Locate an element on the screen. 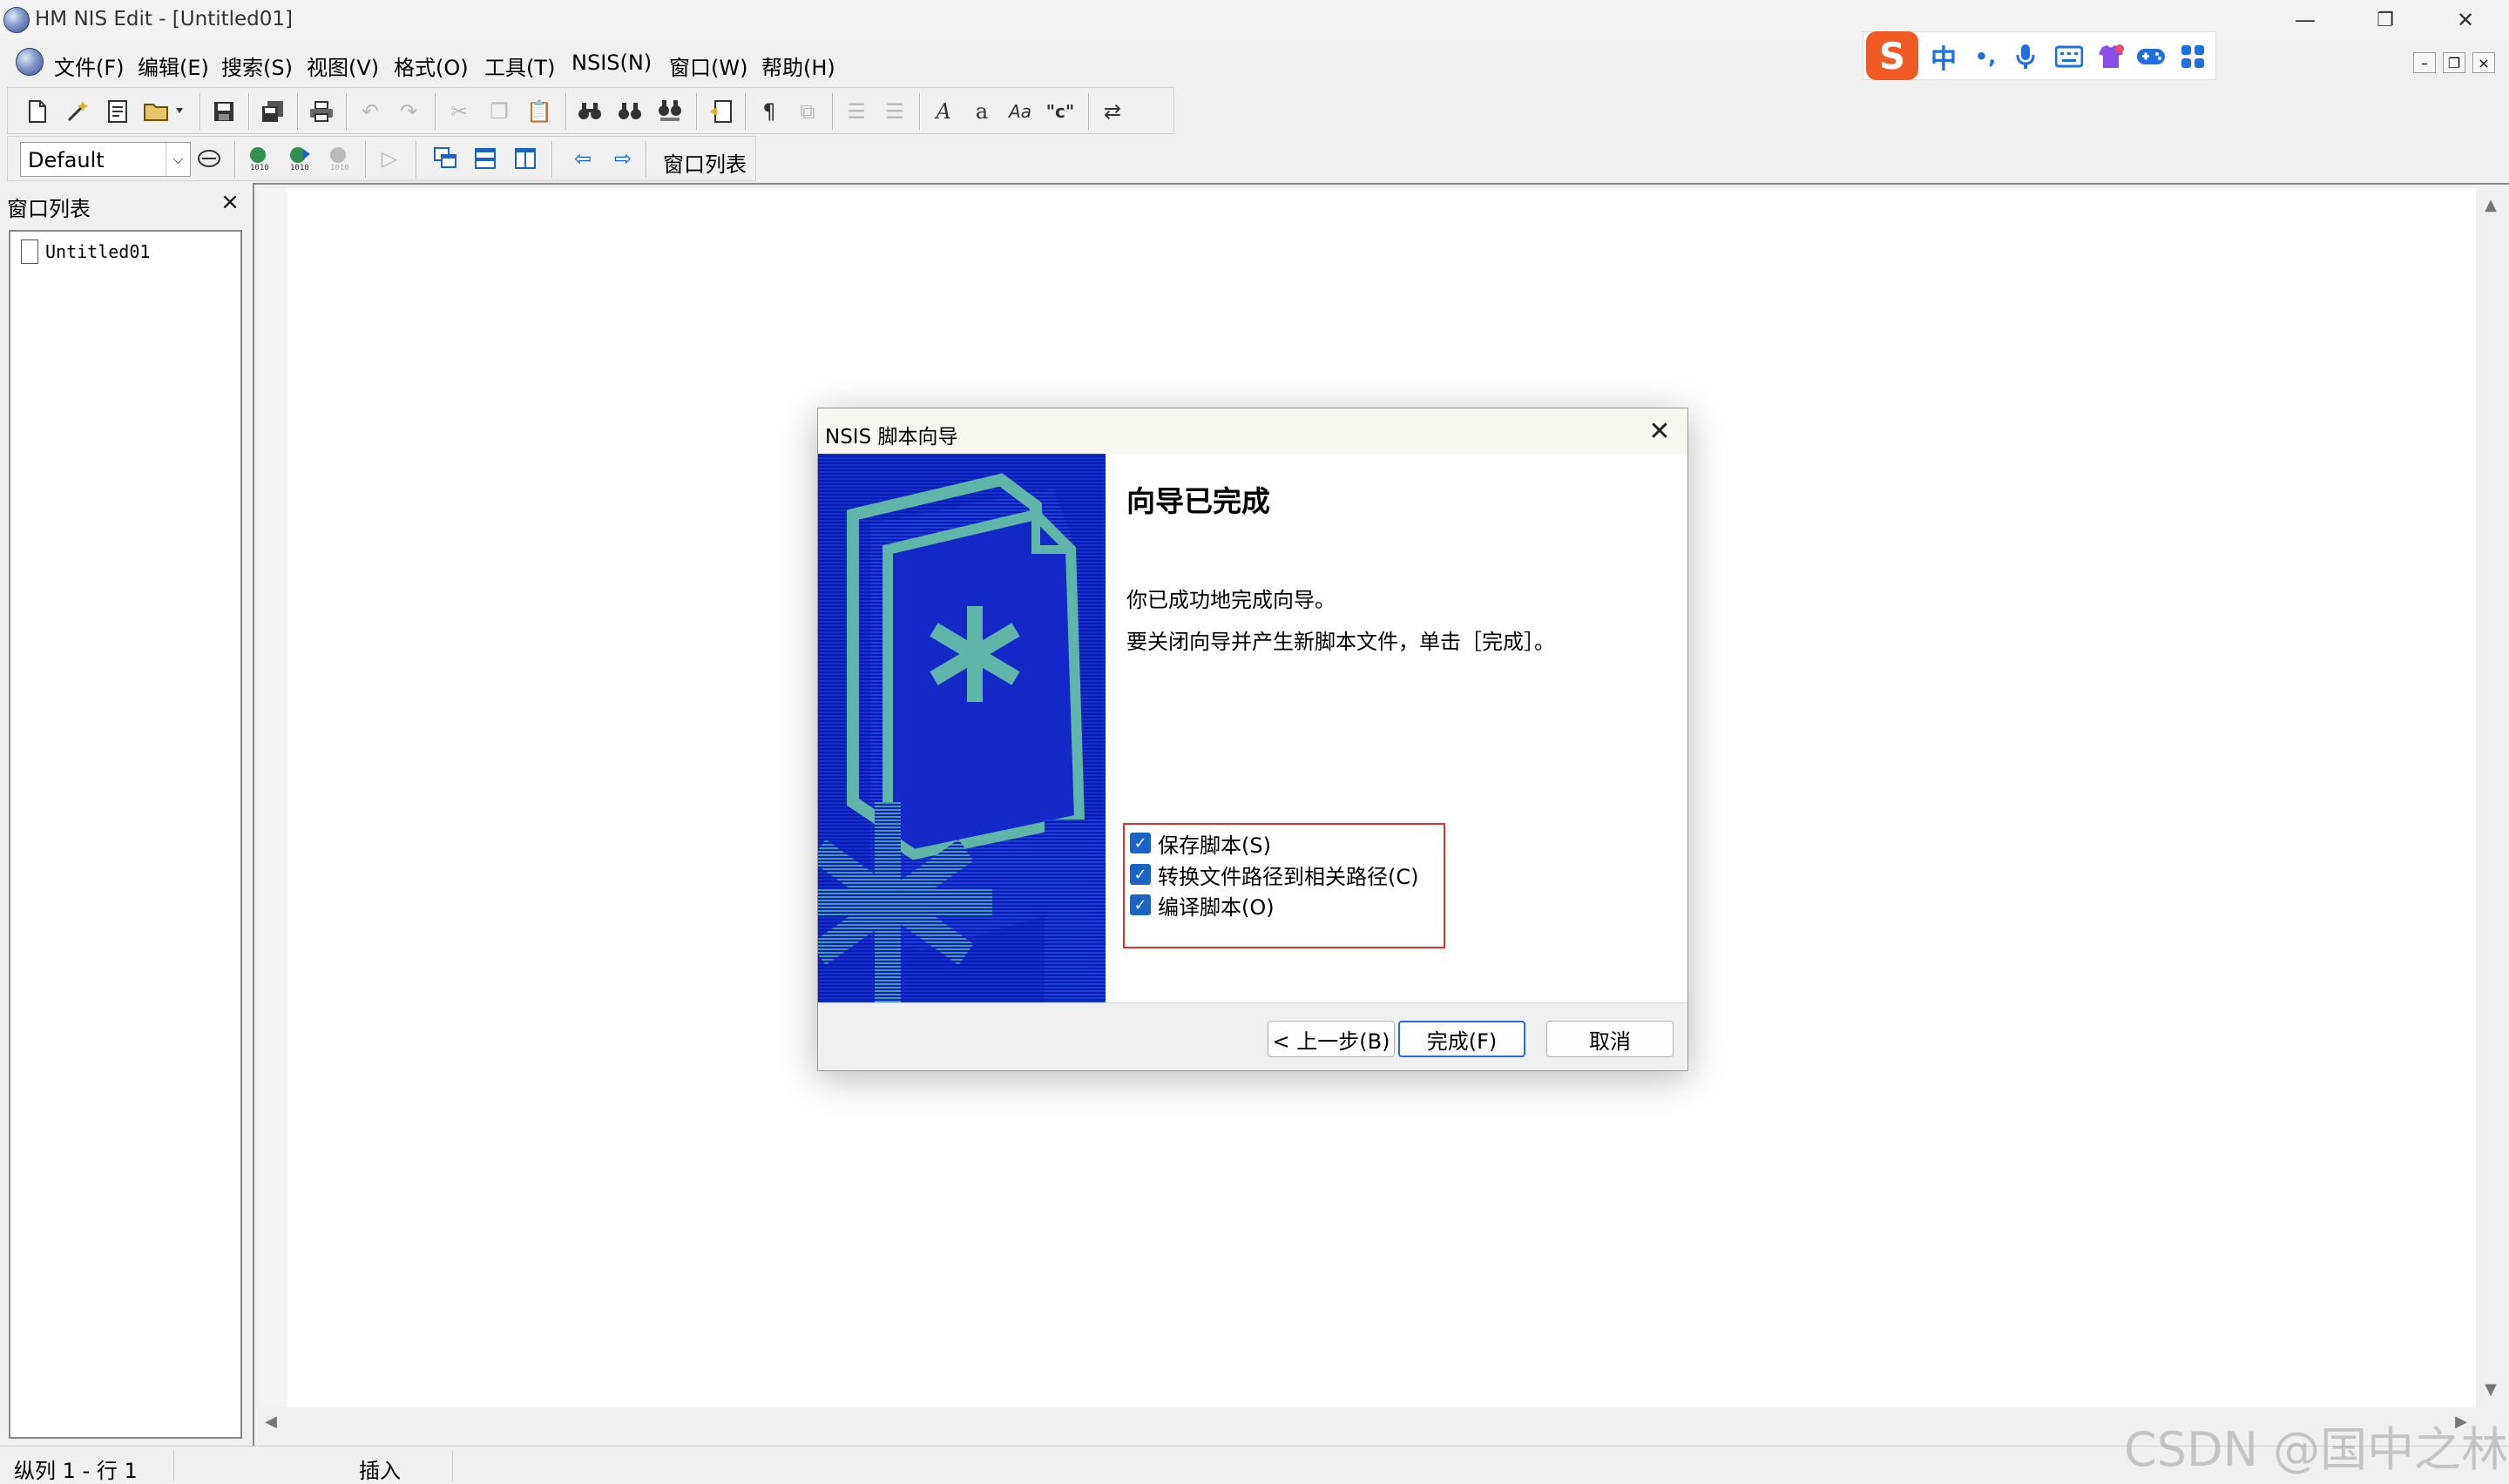 This screenshot has width=2509, height=1484. list-item: Untitled01 is located at coordinates (85, 252).